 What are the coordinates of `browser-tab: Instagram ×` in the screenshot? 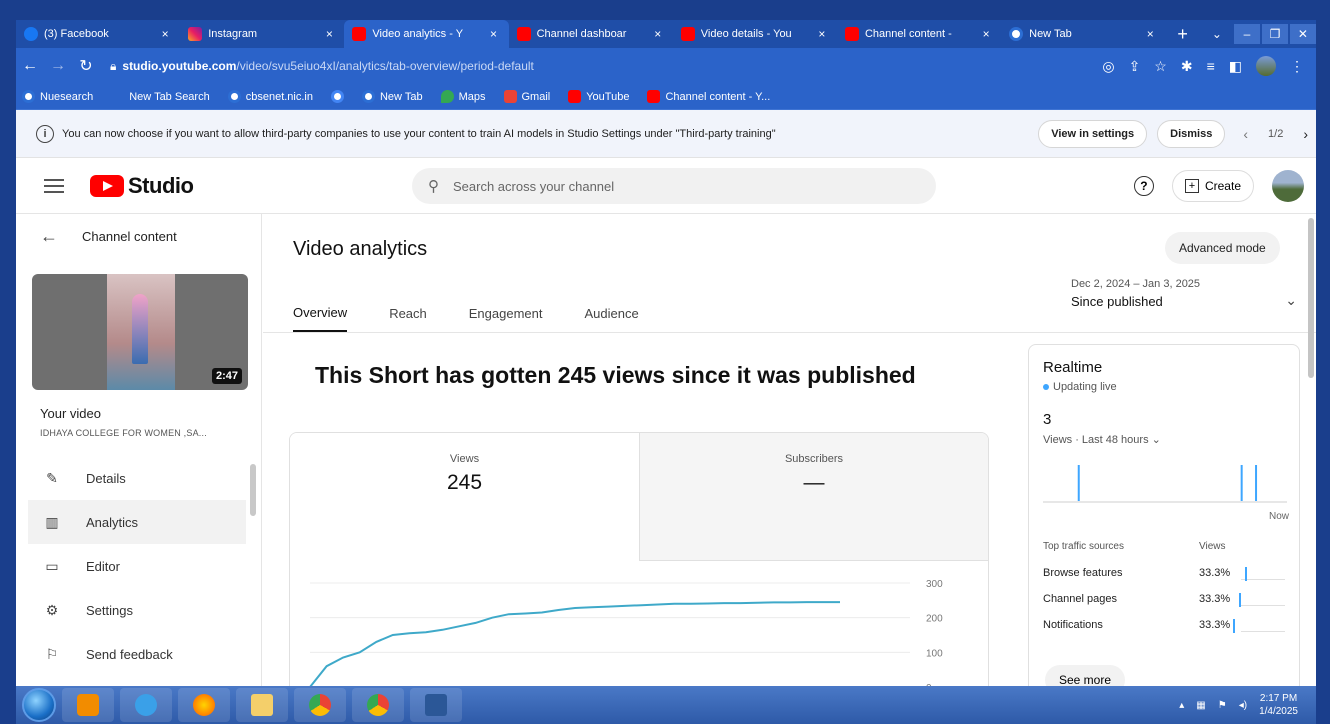 It's located at (262, 34).